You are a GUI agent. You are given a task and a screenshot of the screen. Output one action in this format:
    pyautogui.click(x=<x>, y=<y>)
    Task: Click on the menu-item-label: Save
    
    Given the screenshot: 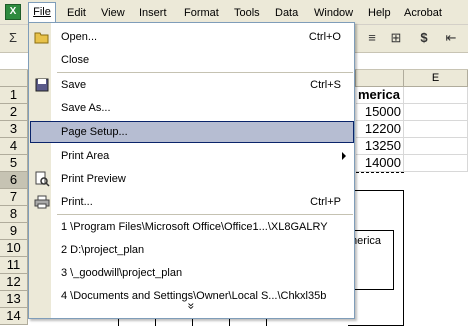 What is the action you would take?
    pyautogui.click(x=74, y=85)
    